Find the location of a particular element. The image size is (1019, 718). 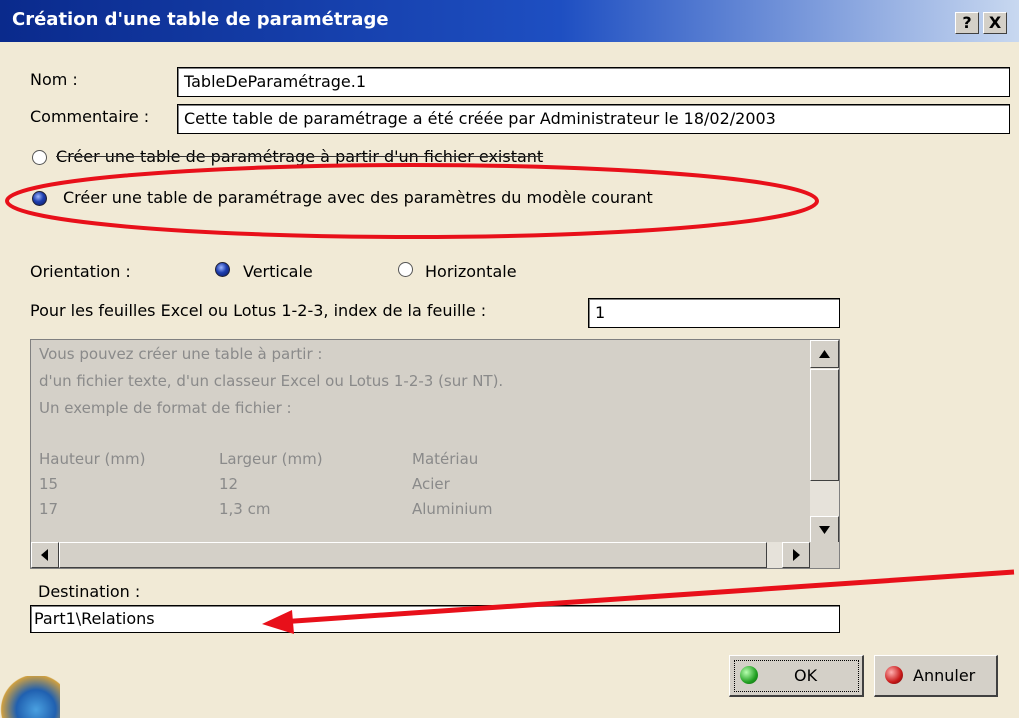

annotation-arrow-head-icon is located at coordinates (278, 622).